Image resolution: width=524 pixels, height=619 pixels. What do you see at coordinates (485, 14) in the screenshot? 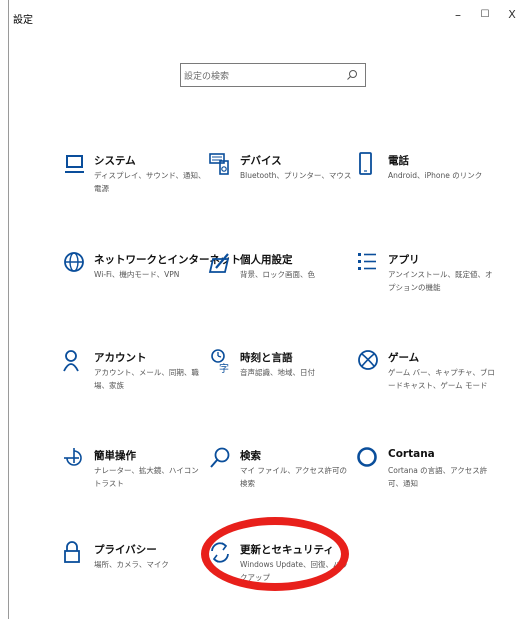
I see `maximize-button: ☐` at bounding box center [485, 14].